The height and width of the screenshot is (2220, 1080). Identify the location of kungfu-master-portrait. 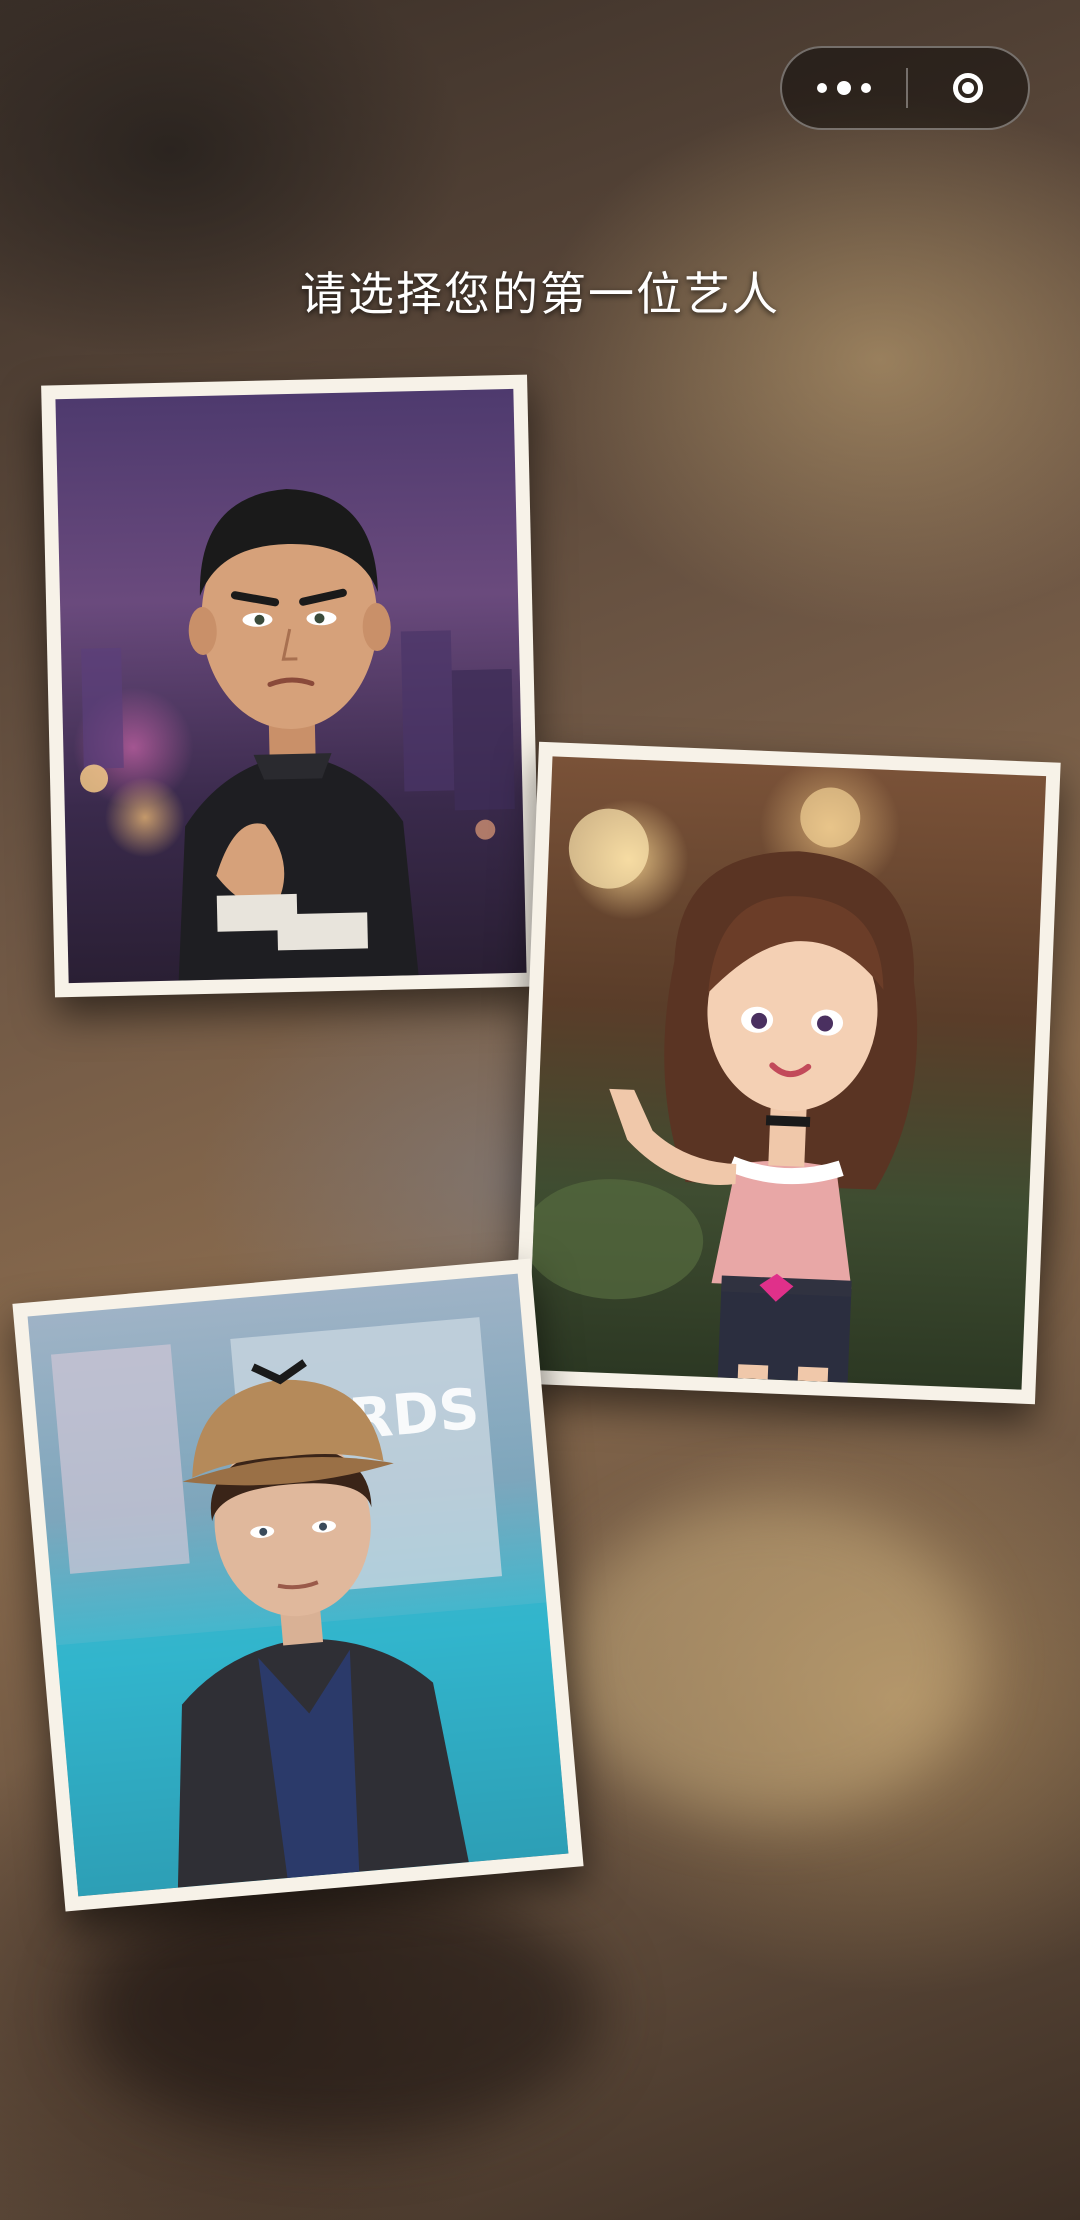
(291, 686).